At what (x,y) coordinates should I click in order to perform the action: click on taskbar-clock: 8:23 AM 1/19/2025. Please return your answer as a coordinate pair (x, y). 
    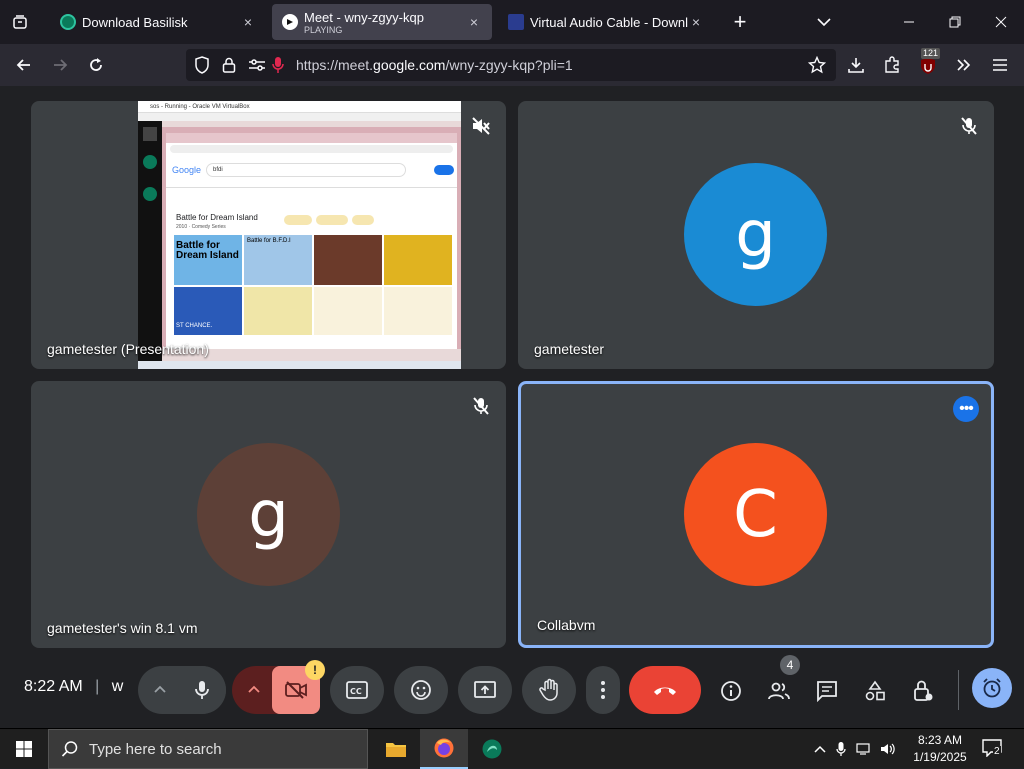
    Looking at the image, I should click on (940, 749).